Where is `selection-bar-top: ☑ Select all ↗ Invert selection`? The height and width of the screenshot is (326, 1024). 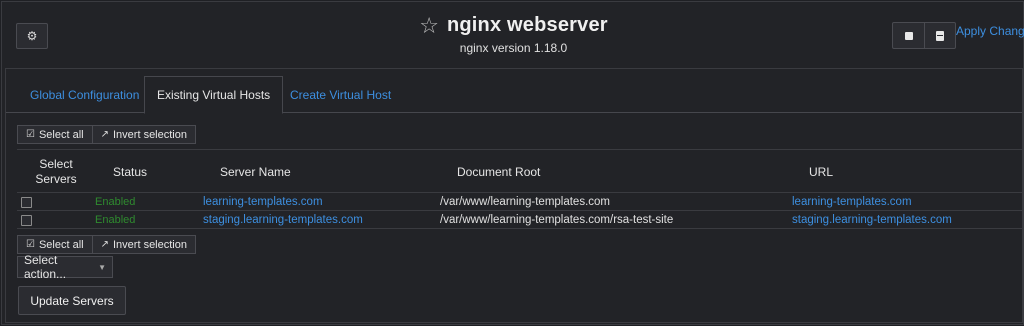 selection-bar-top: ☑ Select all ↗ Invert selection is located at coordinates (106, 134).